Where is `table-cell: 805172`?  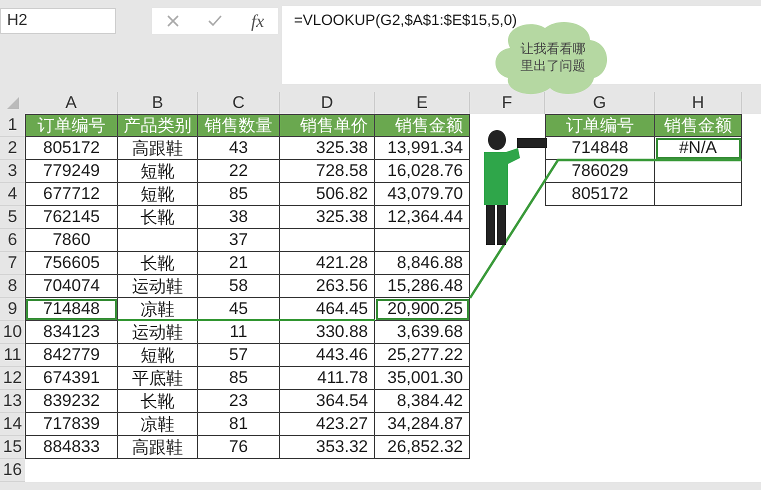 table-cell: 805172 is located at coordinates (71, 148).